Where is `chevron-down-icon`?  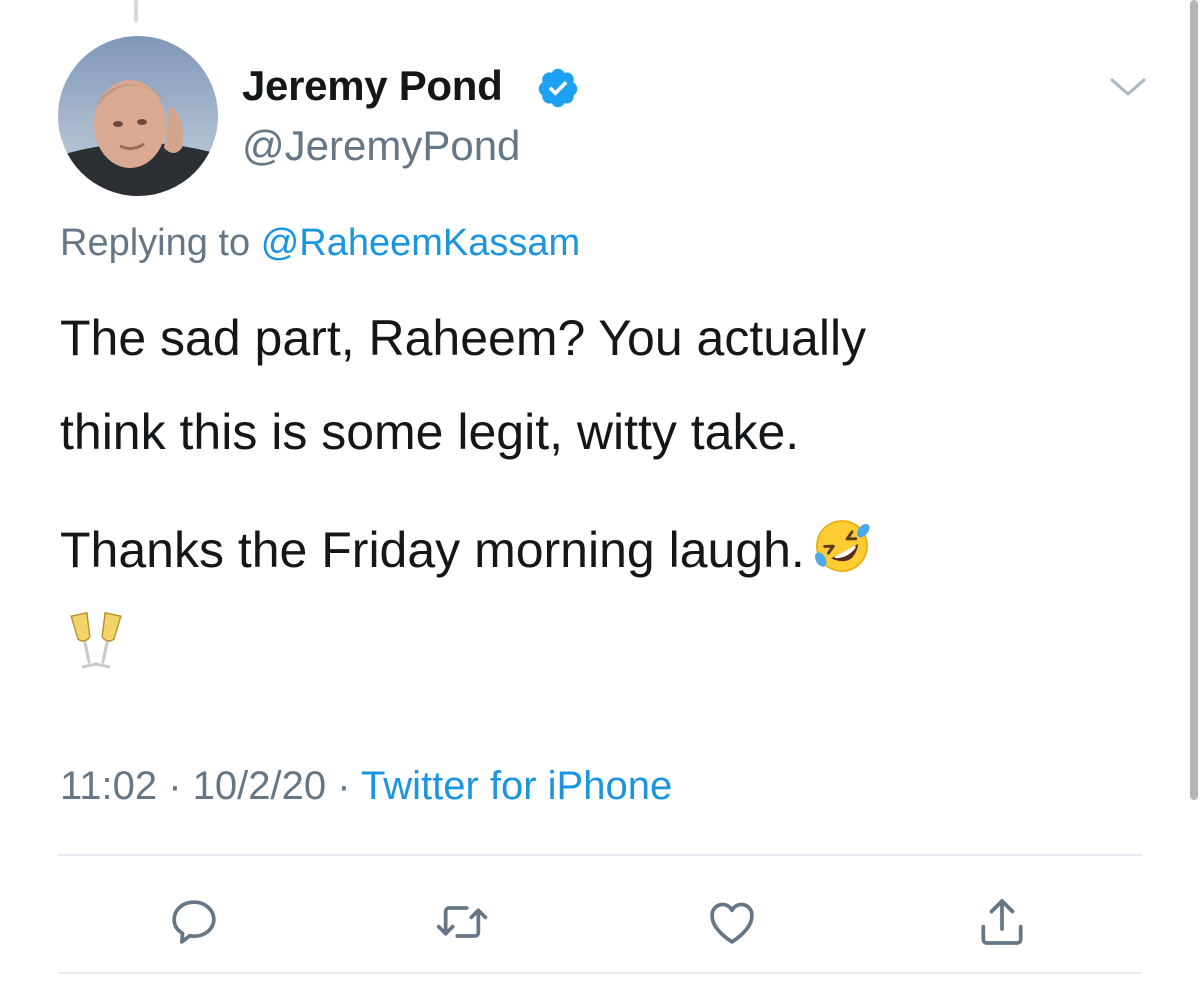
chevron-down-icon is located at coordinates (1128, 87).